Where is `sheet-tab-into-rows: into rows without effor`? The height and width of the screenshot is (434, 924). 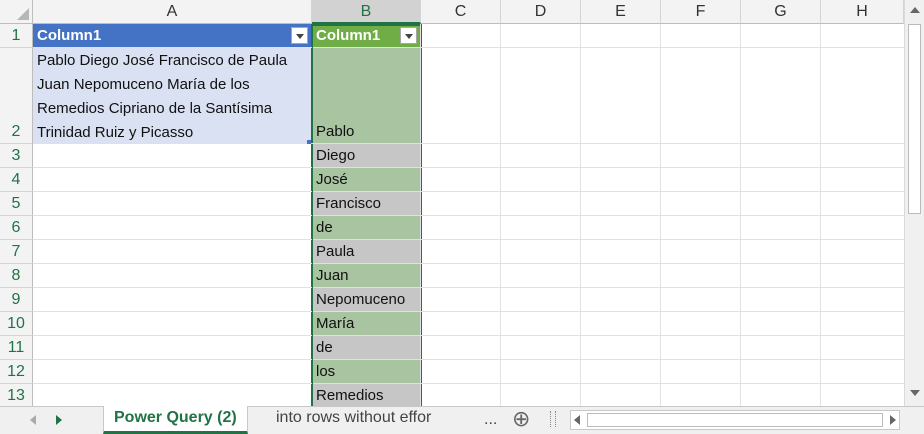 sheet-tab-into-rows: into rows without effor is located at coordinates (367, 420).